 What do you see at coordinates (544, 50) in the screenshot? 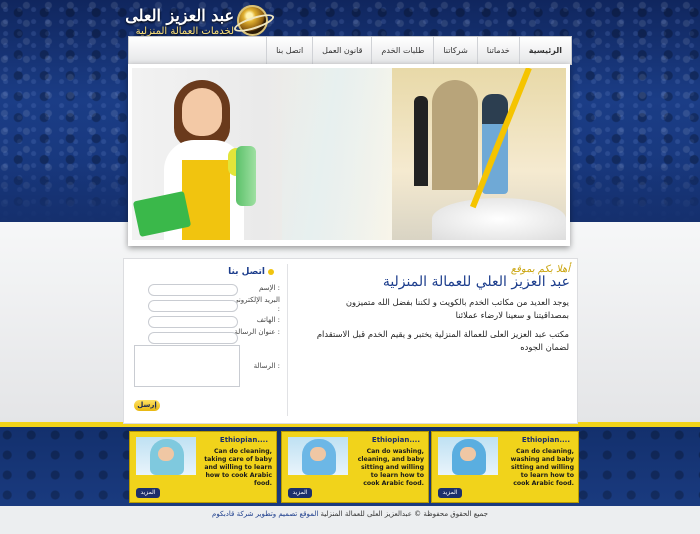
I see `nav-home: الرئيسية` at bounding box center [544, 50].